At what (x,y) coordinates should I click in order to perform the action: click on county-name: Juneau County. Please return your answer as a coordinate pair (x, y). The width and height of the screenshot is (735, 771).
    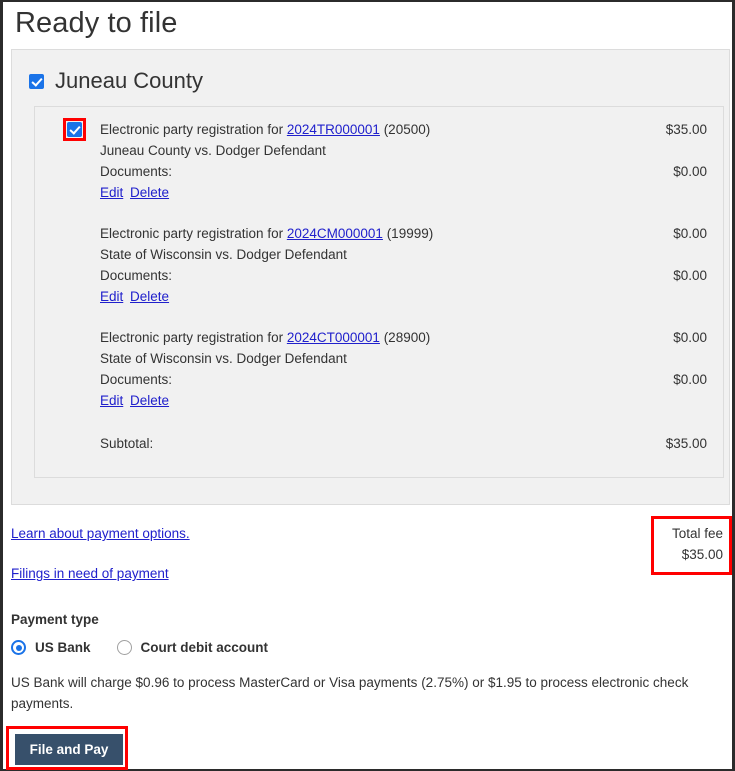
    Looking at the image, I should click on (129, 80).